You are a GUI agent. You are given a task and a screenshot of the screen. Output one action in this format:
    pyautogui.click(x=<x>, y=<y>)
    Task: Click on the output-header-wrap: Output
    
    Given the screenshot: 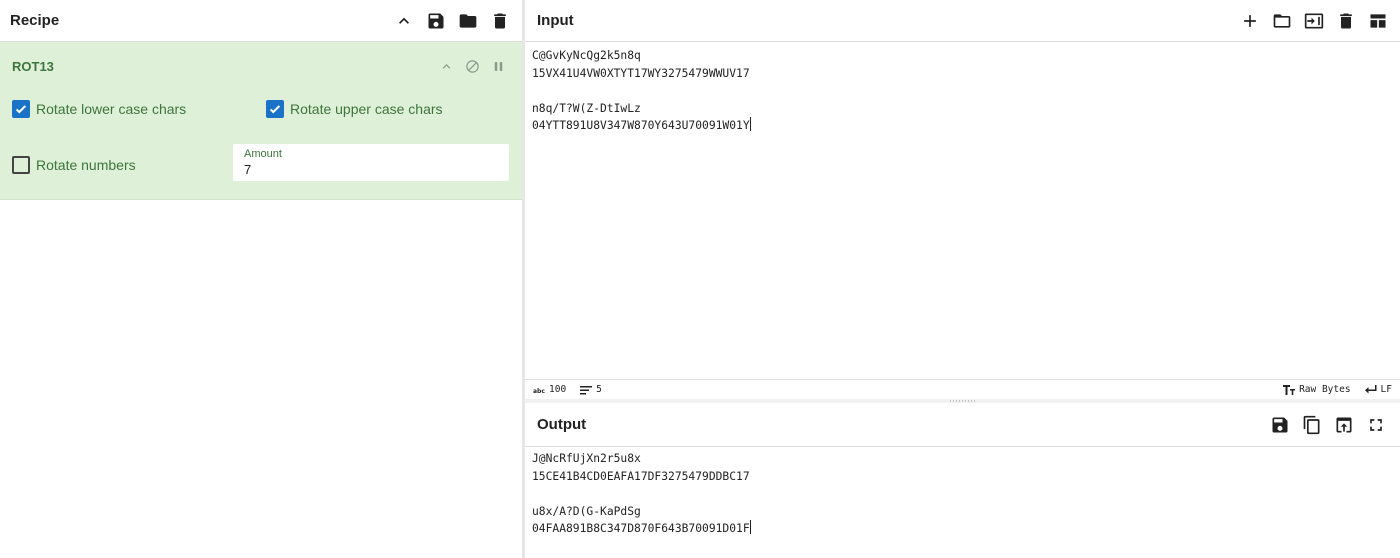 What is the action you would take?
    pyautogui.click(x=962, y=425)
    